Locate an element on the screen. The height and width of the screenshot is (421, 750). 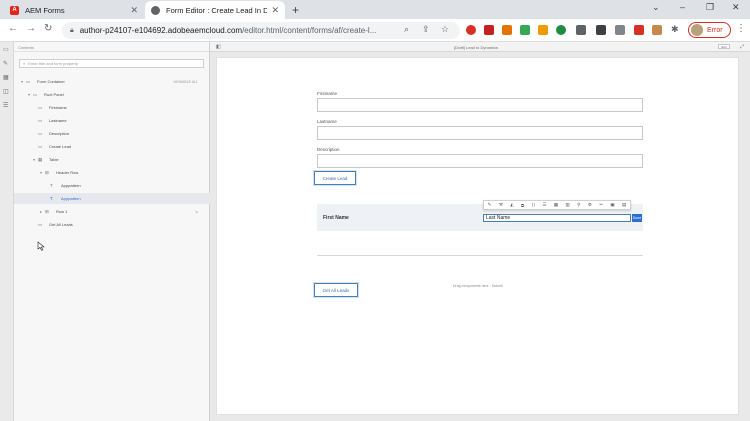
side-rail: ▭ ✎ ▦ ◫ ☰ is located at coordinates (7, 231).